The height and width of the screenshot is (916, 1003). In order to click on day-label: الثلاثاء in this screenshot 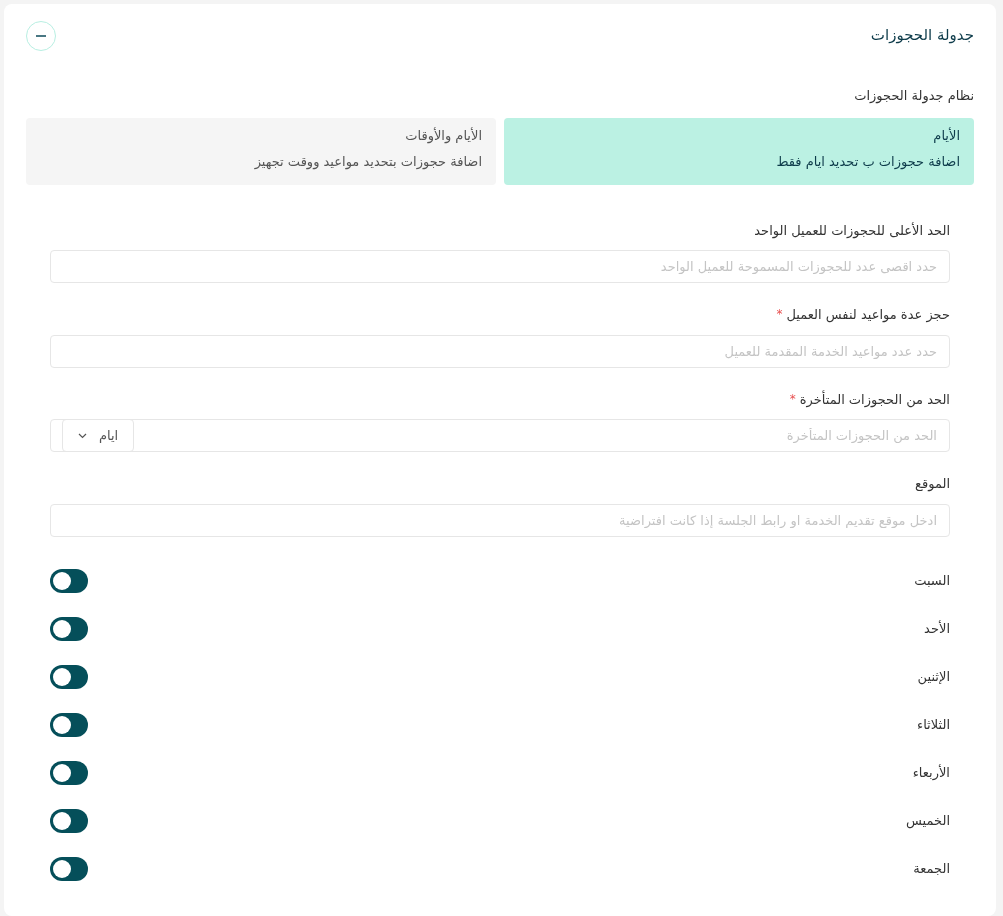, I will do `click(933, 724)`.